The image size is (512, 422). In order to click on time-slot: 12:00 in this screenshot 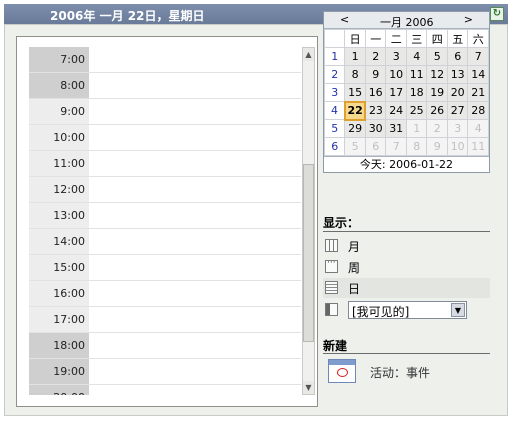, I will do `click(165, 190)`.